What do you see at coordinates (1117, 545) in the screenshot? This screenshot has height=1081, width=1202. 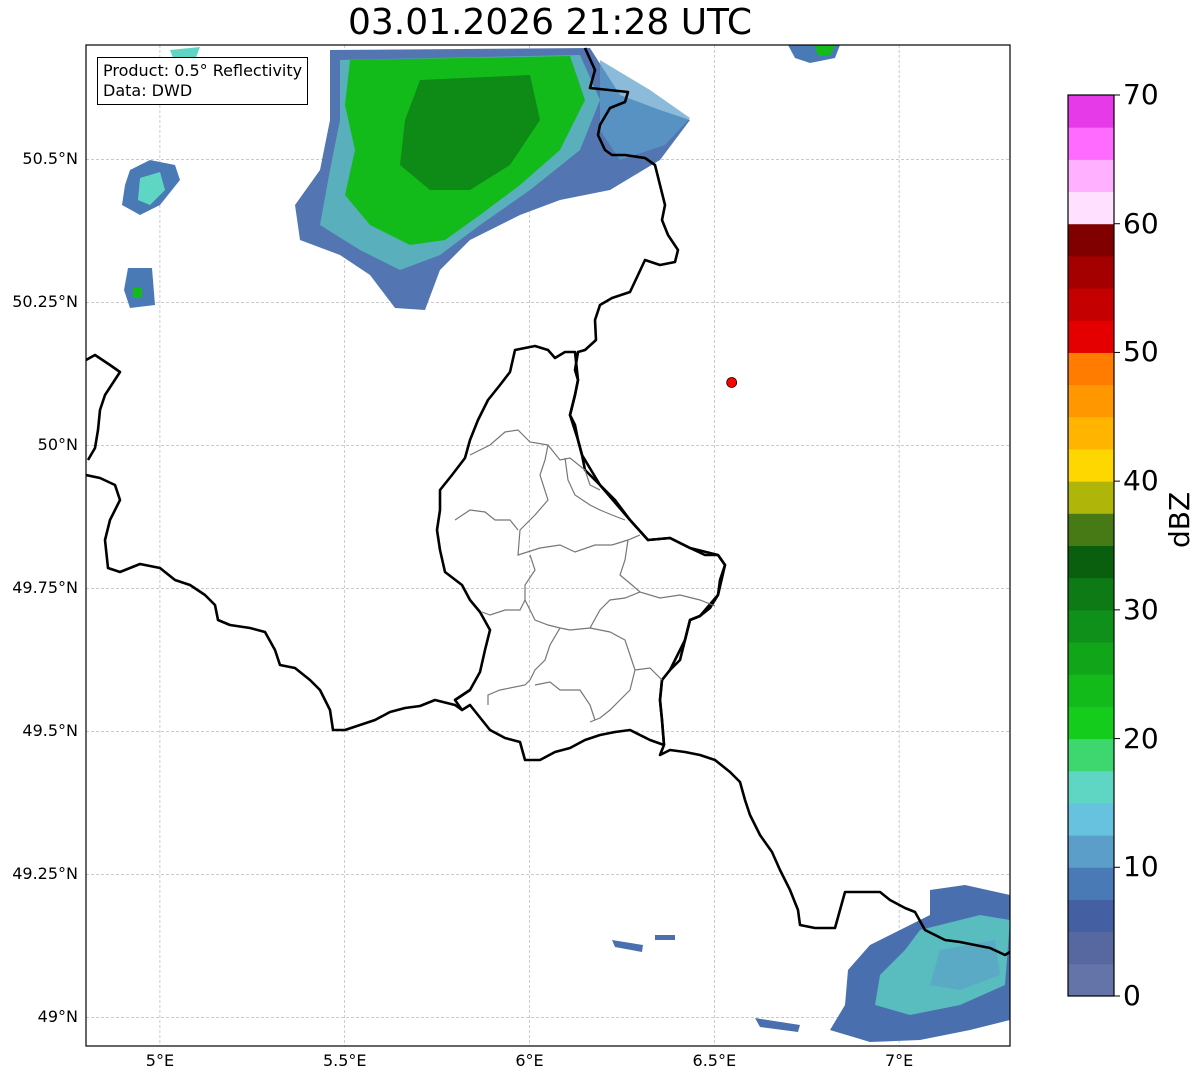 I see `colorbar-tickmarks` at bounding box center [1117, 545].